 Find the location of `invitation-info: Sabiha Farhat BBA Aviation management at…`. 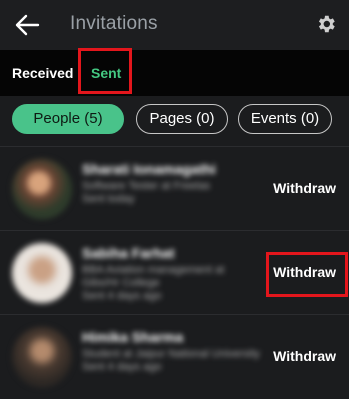

invitation-info: Sabiha Farhat BBA Aviation management at… is located at coordinates (172, 274).